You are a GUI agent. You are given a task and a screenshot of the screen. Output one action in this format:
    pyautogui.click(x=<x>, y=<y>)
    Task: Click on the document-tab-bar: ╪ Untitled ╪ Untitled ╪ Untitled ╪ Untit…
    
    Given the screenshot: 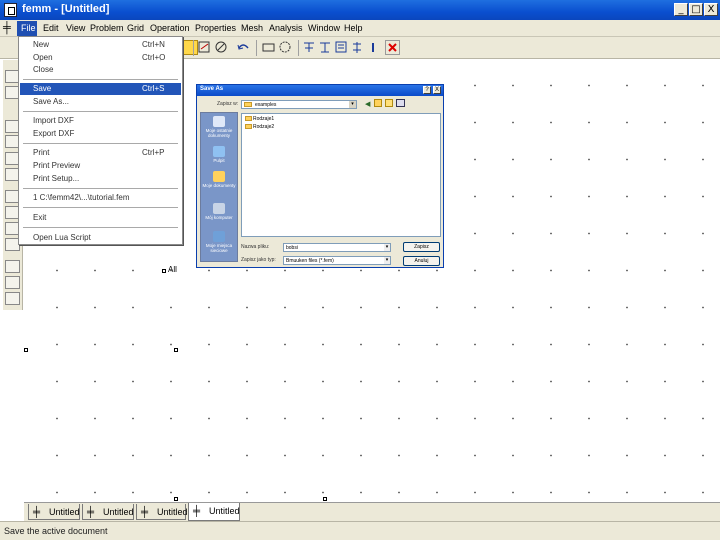 What is the action you would take?
    pyautogui.click(x=372, y=511)
    